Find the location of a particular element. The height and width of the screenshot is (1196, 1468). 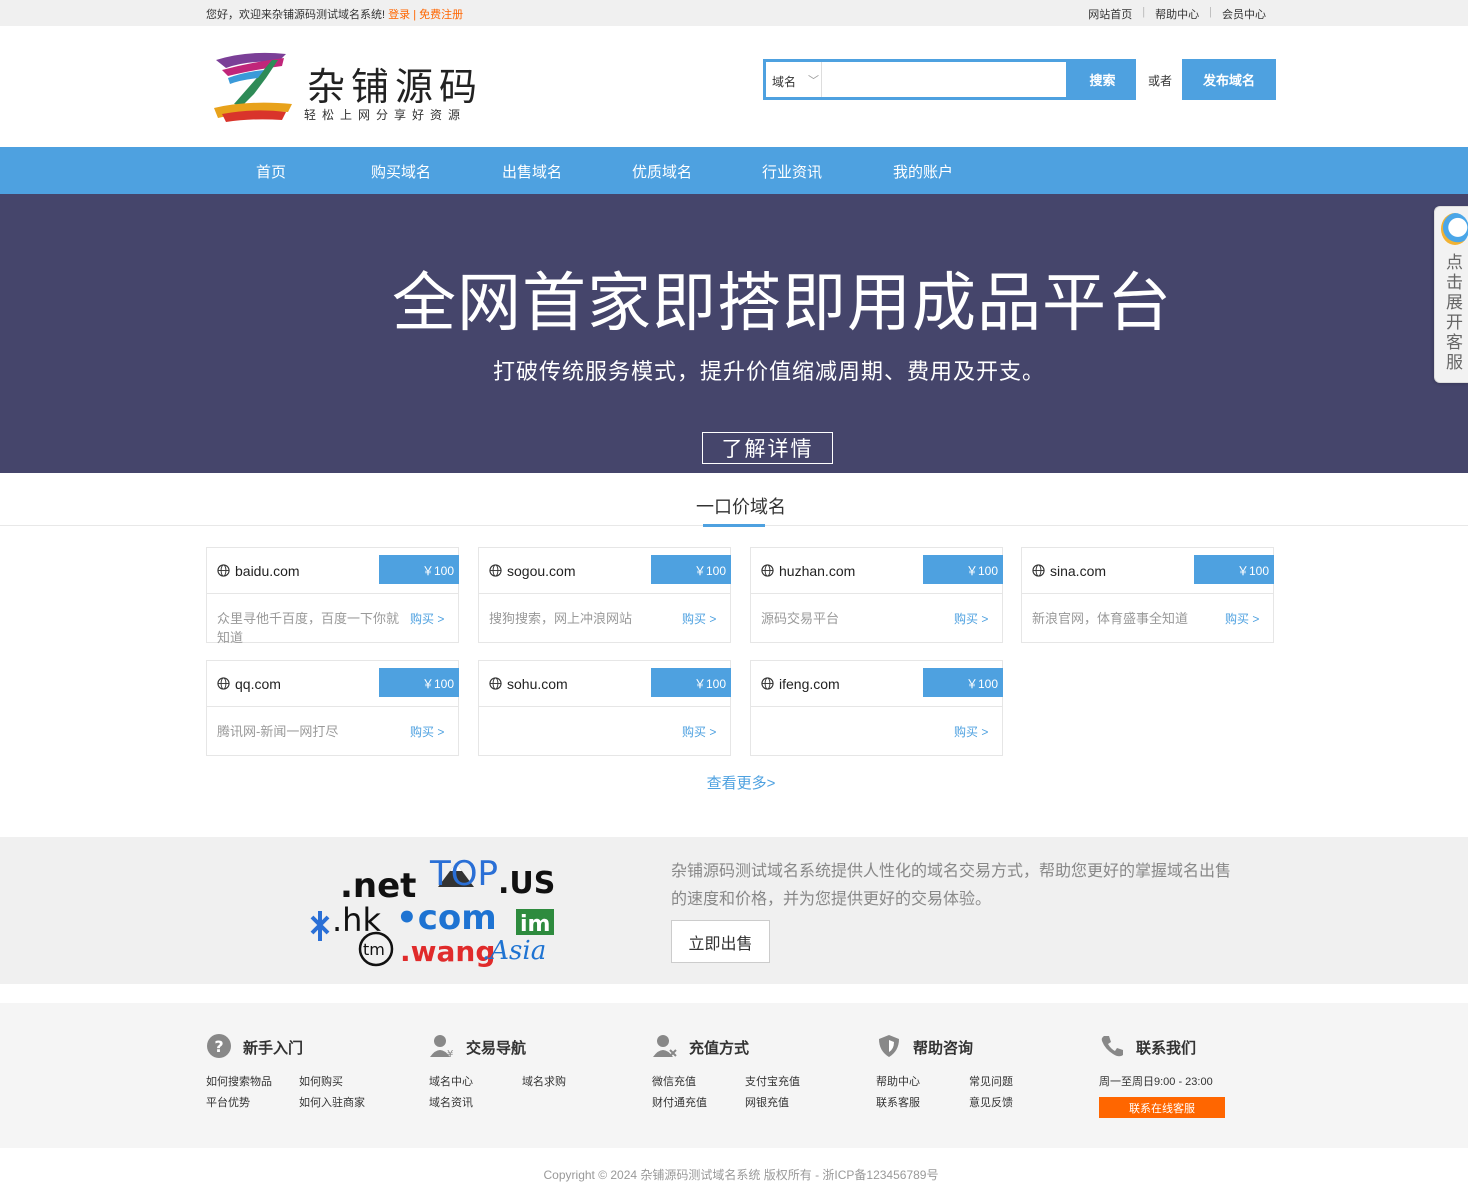

view-more-link: 查看更多> is located at coordinates (734, 782).